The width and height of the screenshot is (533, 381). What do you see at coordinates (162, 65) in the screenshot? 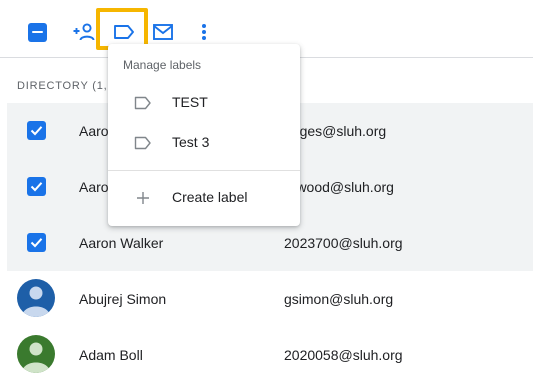
I see `menu-title: Manage labels` at bounding box center [162, 65].